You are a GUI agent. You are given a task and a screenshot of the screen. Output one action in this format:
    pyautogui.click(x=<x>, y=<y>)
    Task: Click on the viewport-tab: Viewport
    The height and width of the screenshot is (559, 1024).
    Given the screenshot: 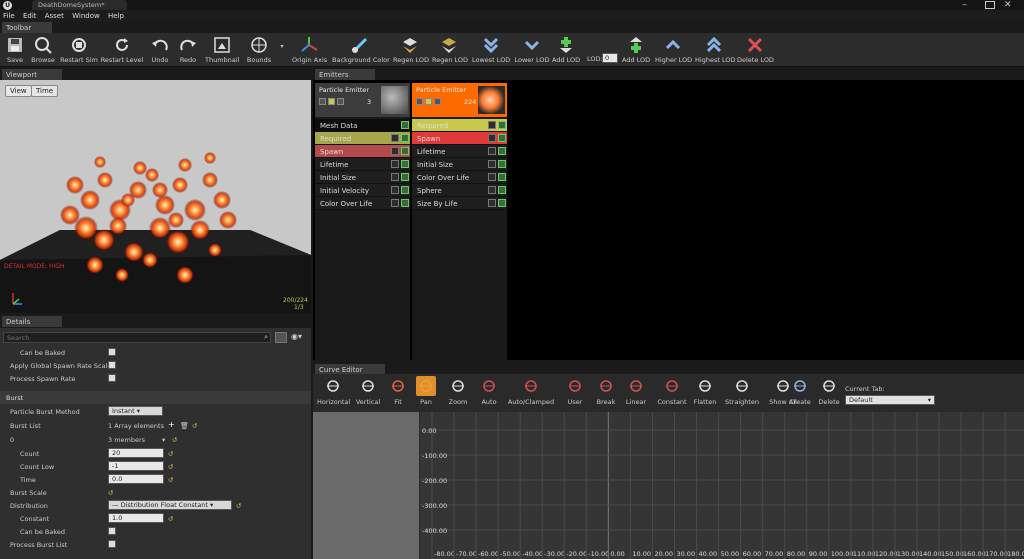 What is the action you would take?
    pyautogui.click(x=32, y=74)
    